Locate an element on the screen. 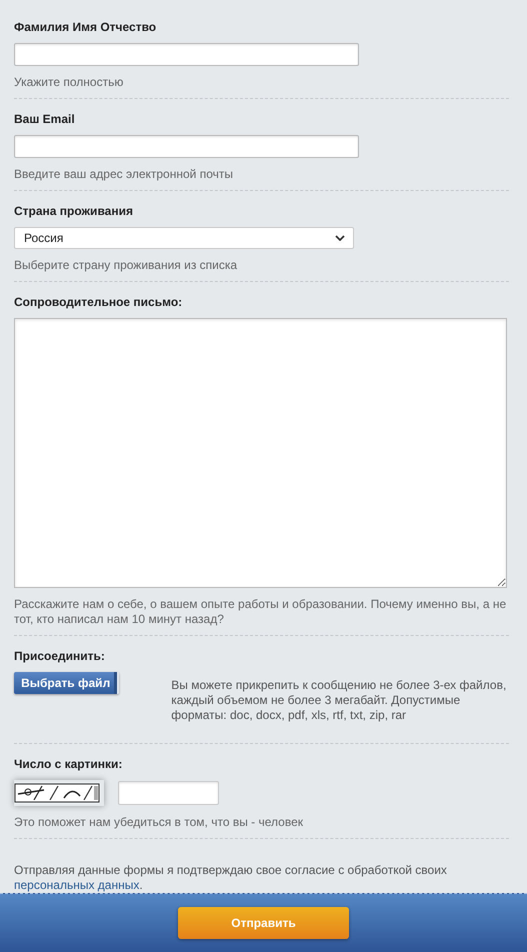 The height and width of the screenshot is (952, 527). field-hint: Введите ваш адрес электронной почты is located at coordinates (124, 174).